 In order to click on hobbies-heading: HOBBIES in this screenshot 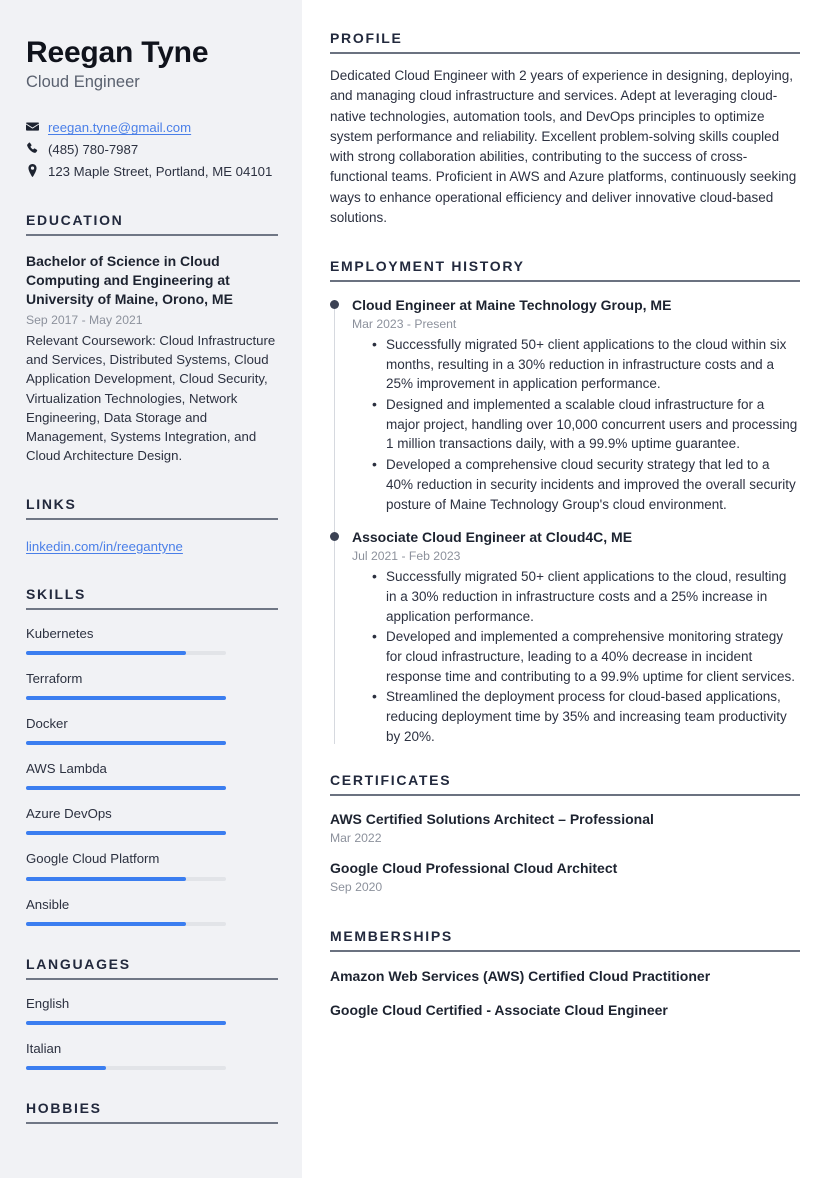, I will do `click(64, 1107)`.